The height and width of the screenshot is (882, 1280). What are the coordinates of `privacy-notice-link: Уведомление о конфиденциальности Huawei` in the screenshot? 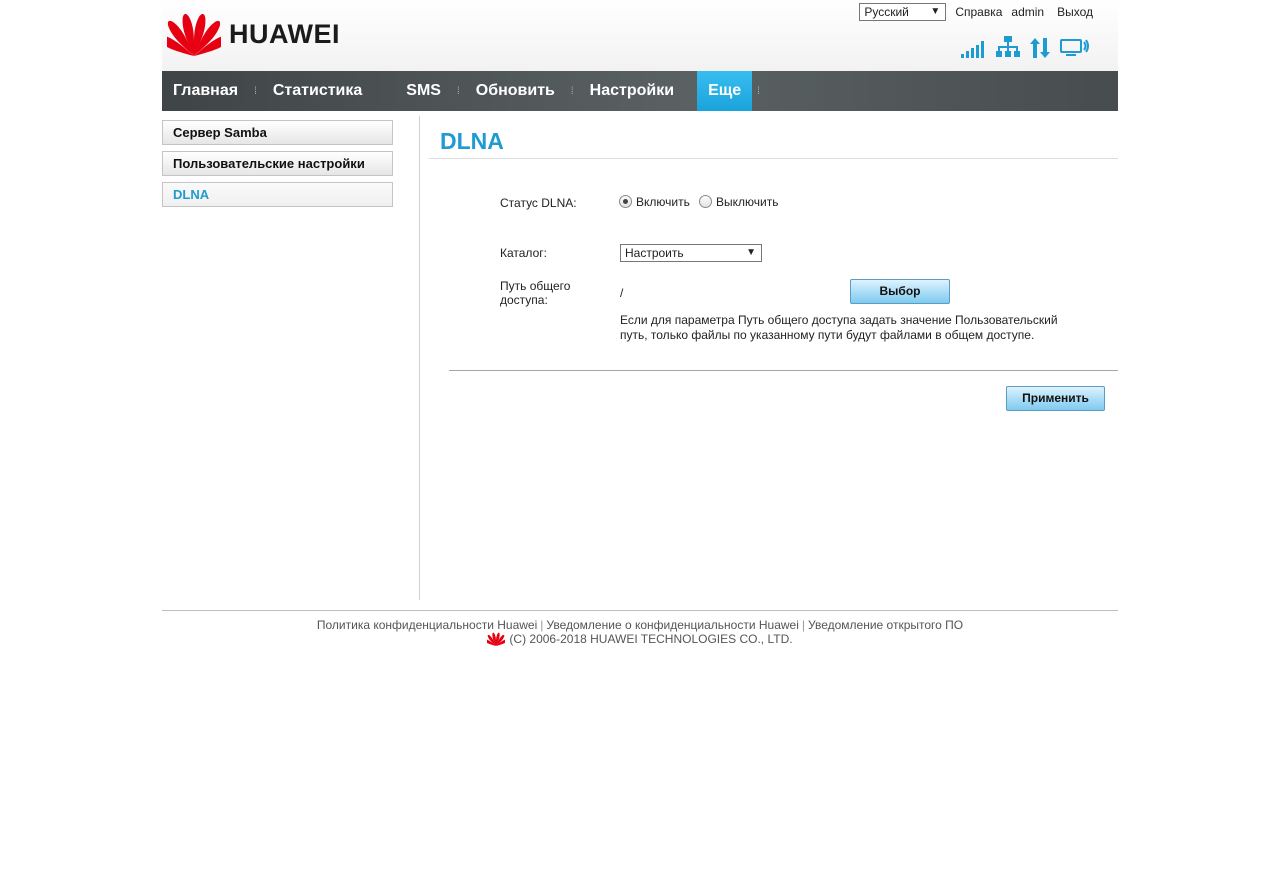 It's located at (672, 625).